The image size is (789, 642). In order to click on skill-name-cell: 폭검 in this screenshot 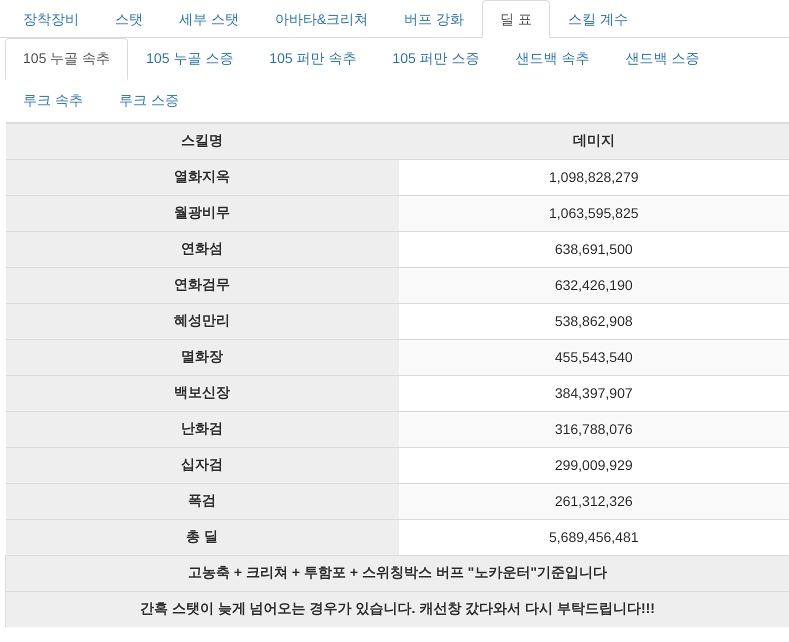, I will do `click(202, 501)`.